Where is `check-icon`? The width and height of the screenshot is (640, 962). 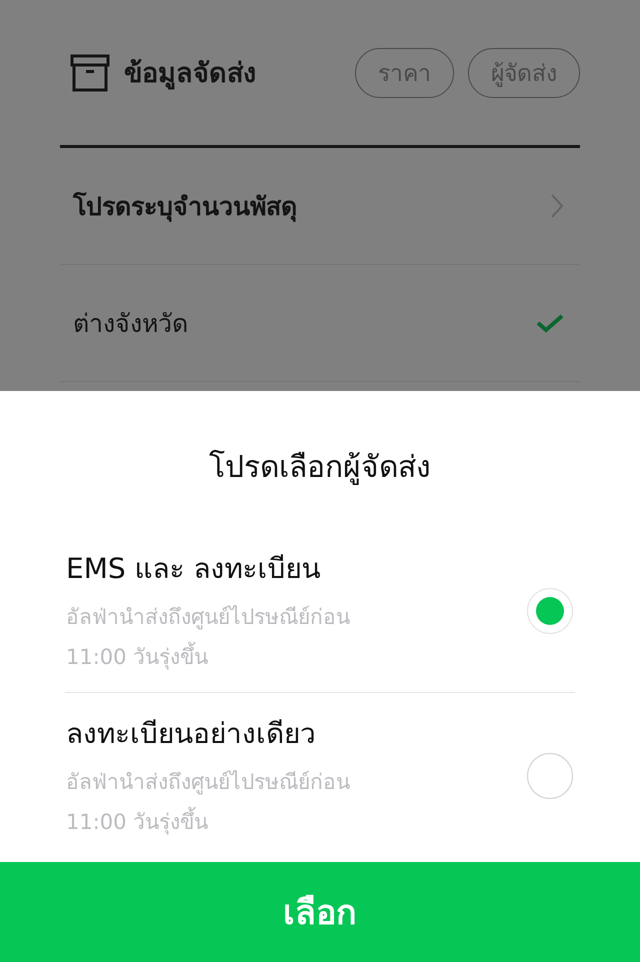 check-icon is located at coordinates (550, 323).